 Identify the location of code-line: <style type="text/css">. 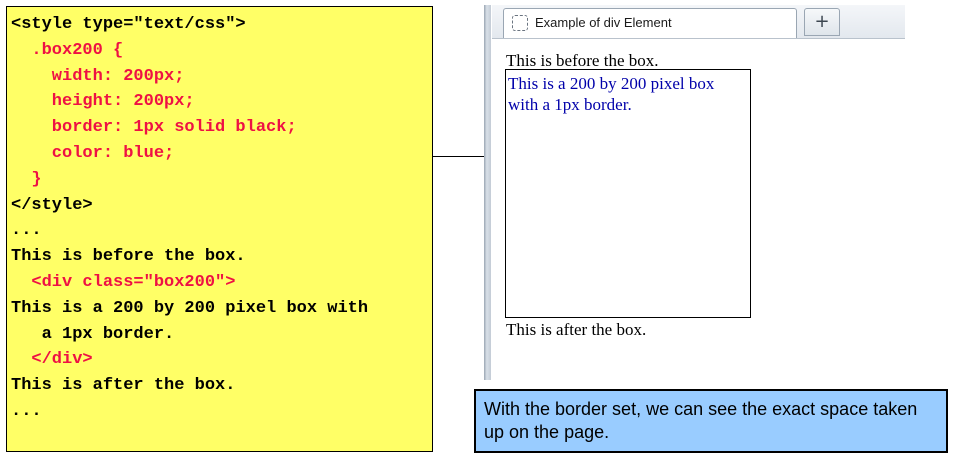
(128, 24).